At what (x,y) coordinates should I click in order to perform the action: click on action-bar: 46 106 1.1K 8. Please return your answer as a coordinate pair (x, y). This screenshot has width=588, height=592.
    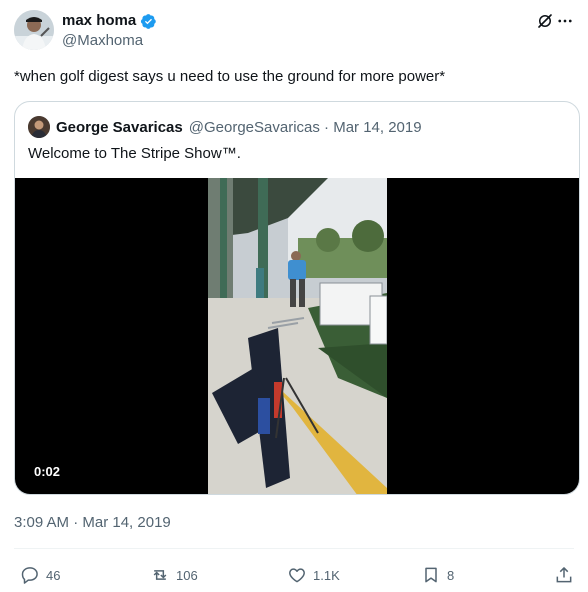
    Looking at the image, I should click on (294, 575).